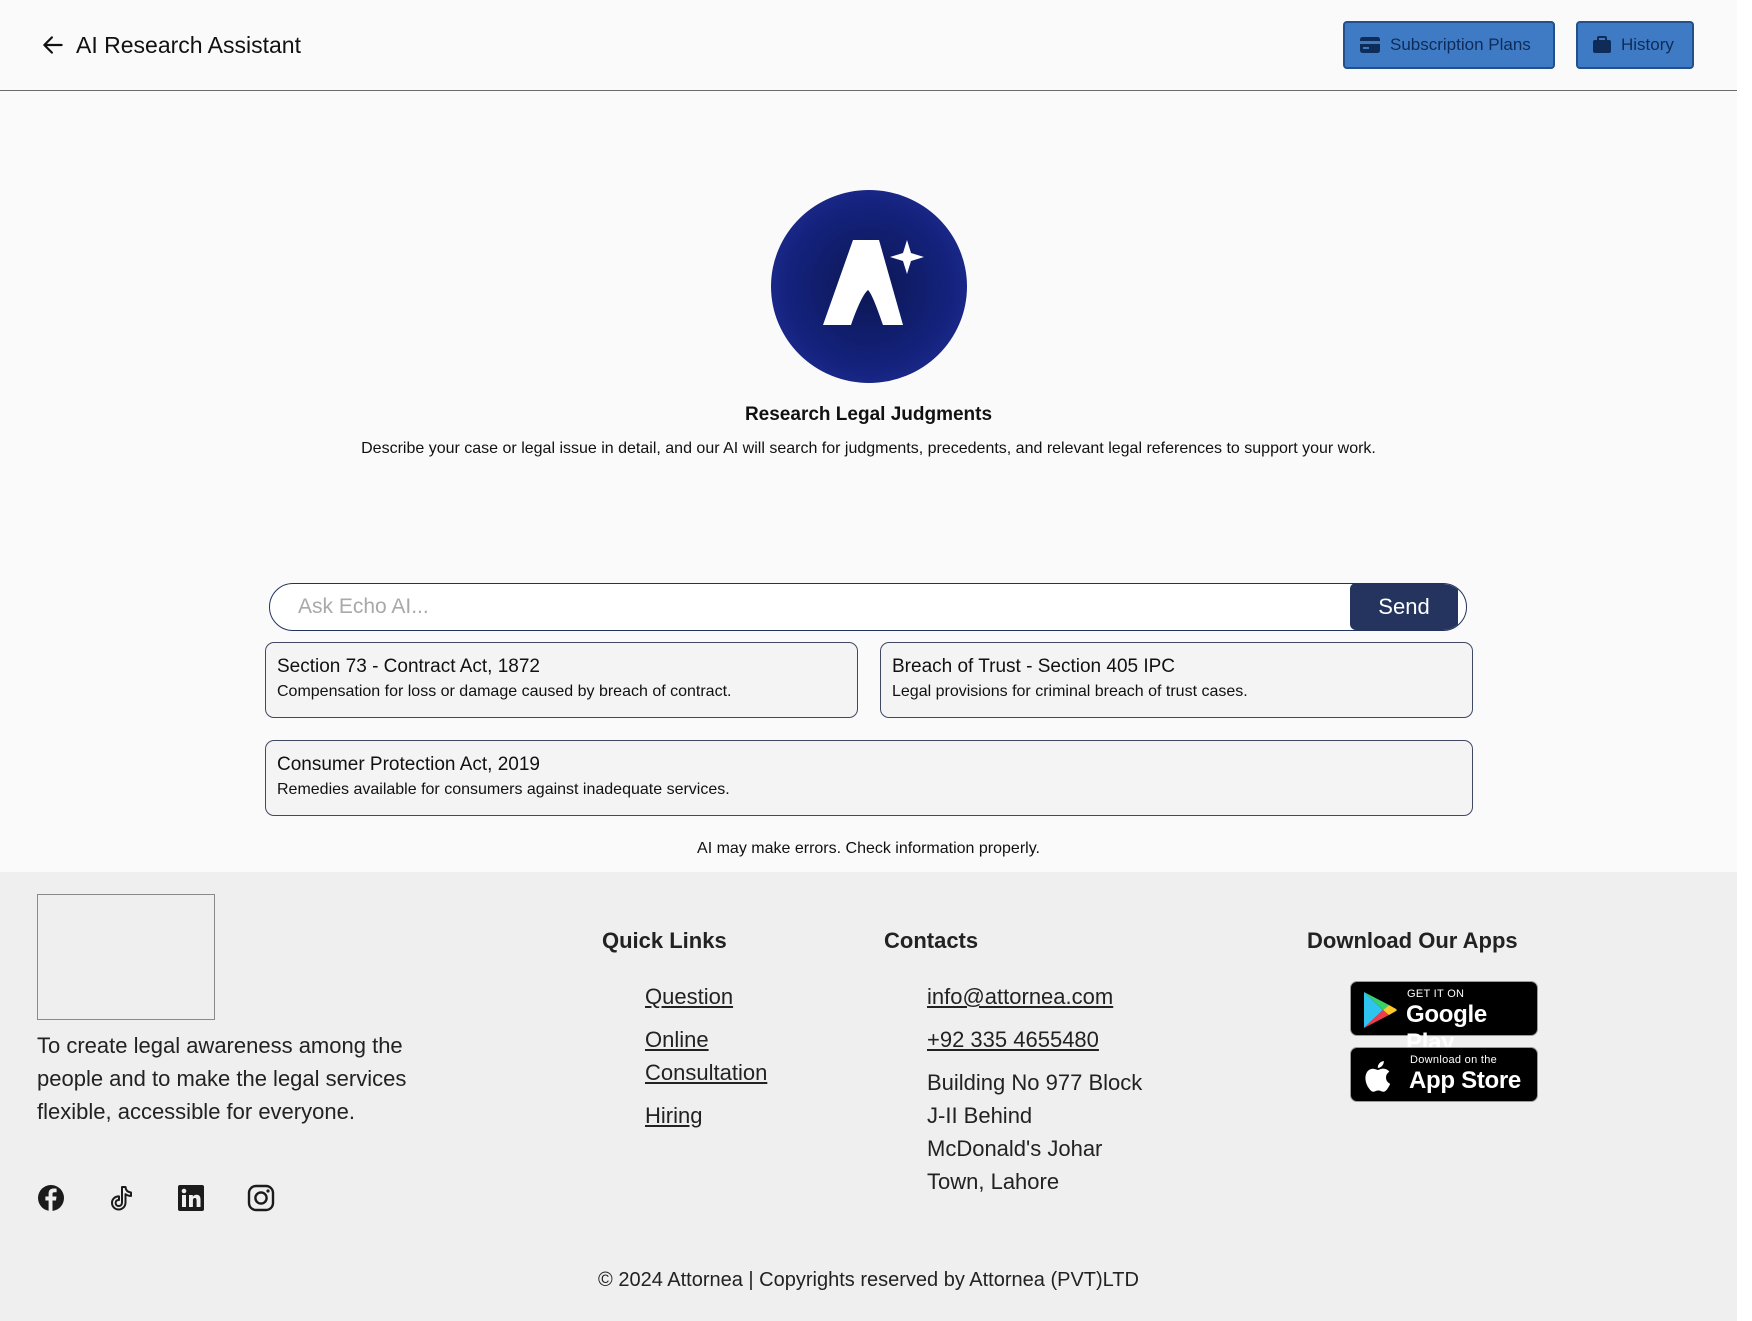 This screenshot has width=1752, height=1321. I want to click on back-button: AI Research Assistant, so click(170, 45).